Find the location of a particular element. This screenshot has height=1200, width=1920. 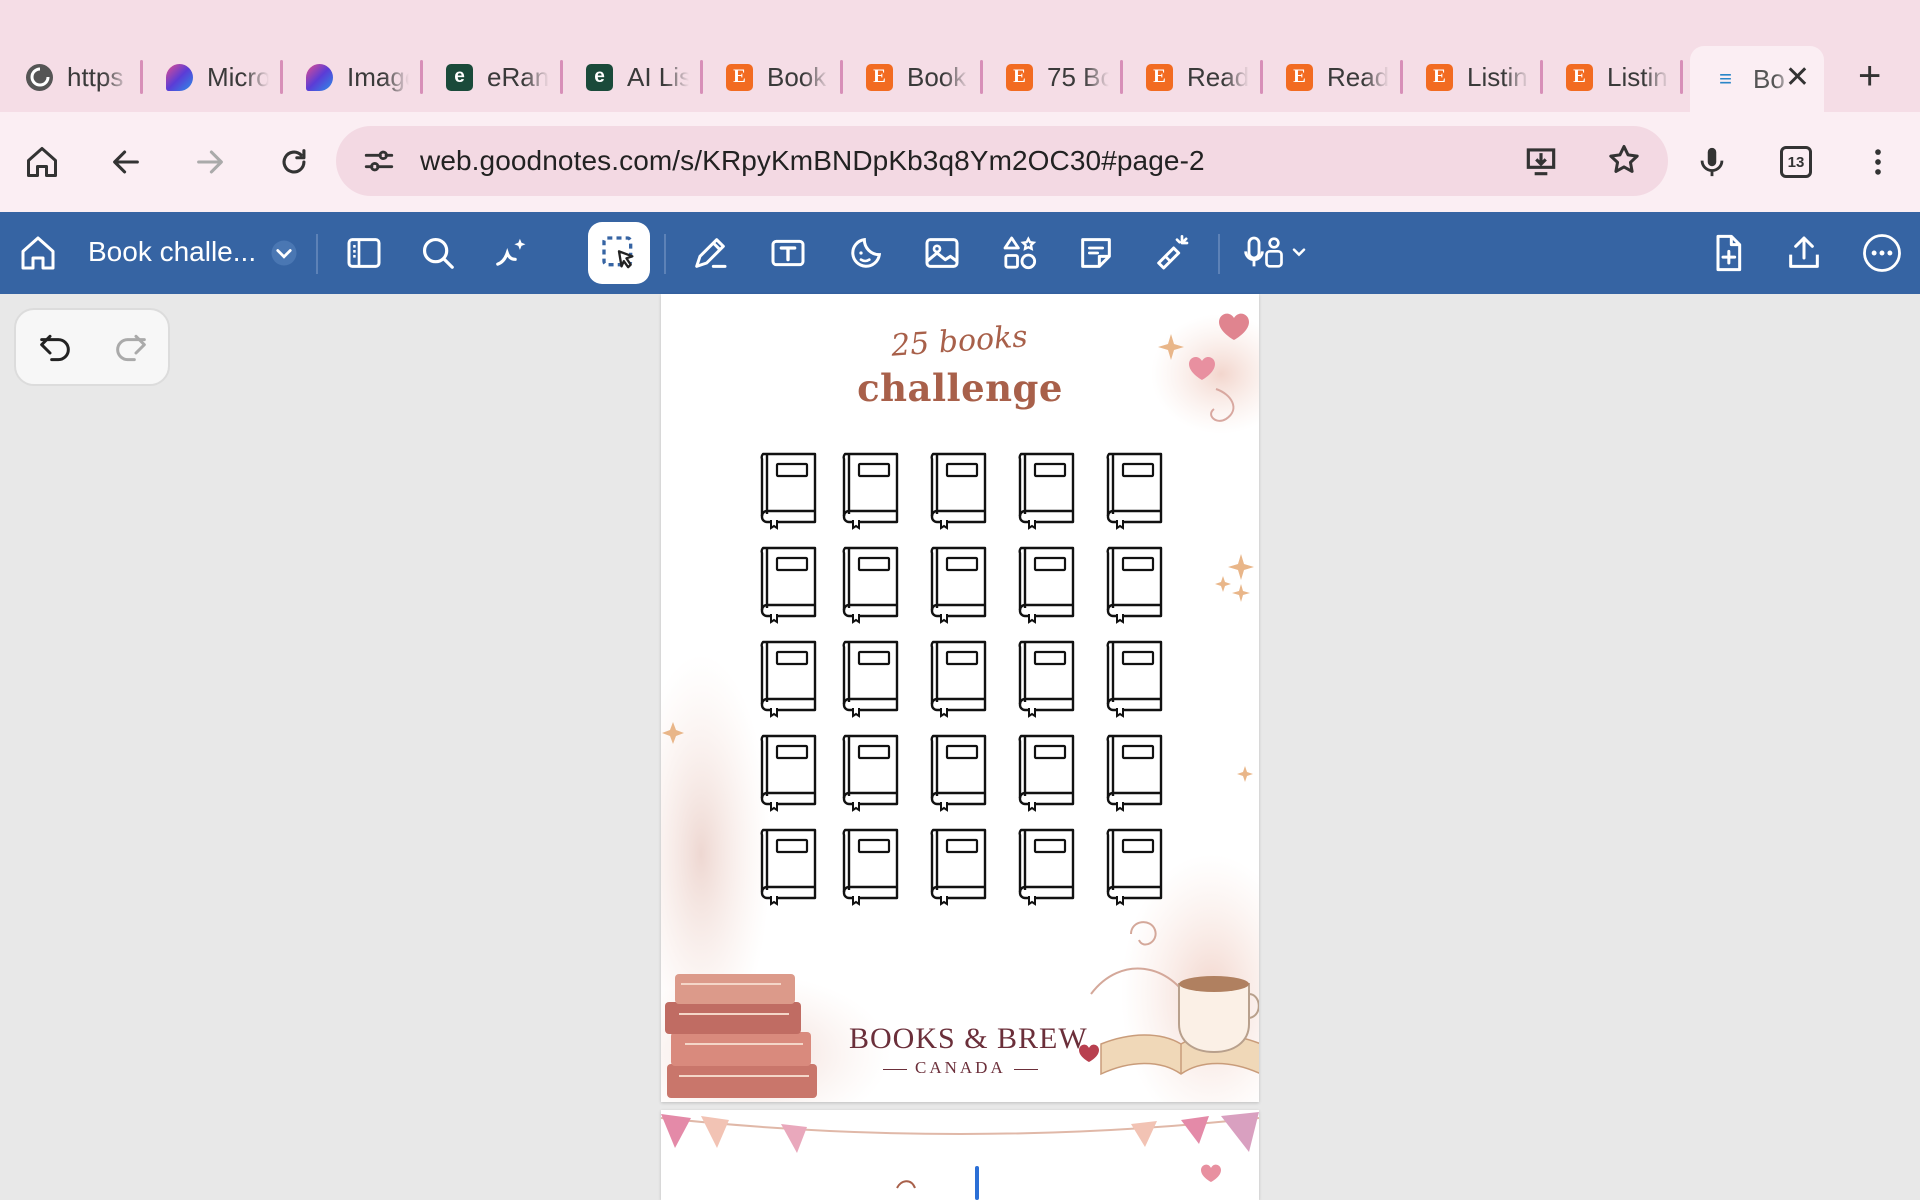

lasso-select-icon is located at coordinates (618, 252).